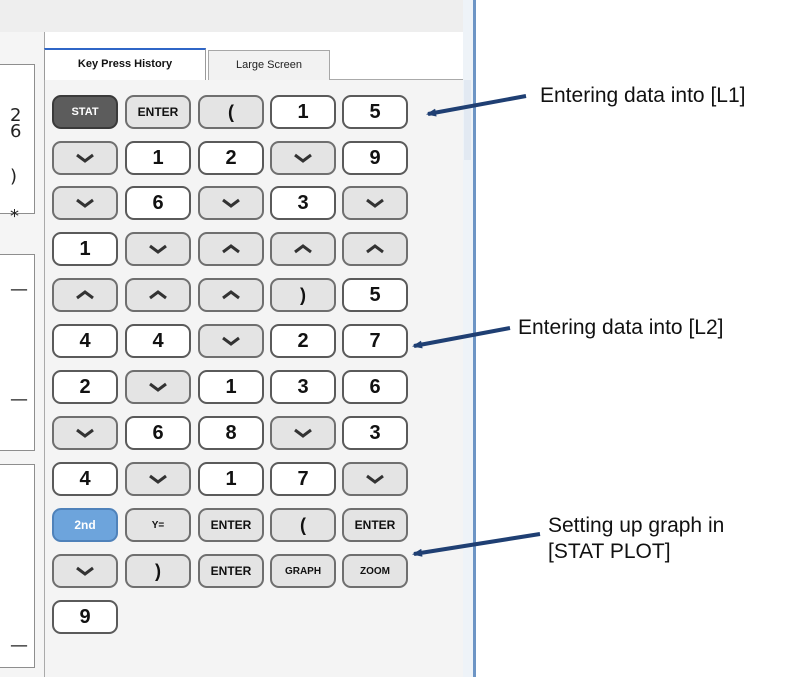  What do you see at coordinates (636, 525) in the screenshot?
I see `annotation-graph-line1: Setting up graph in` at bounding box center [636, 525].